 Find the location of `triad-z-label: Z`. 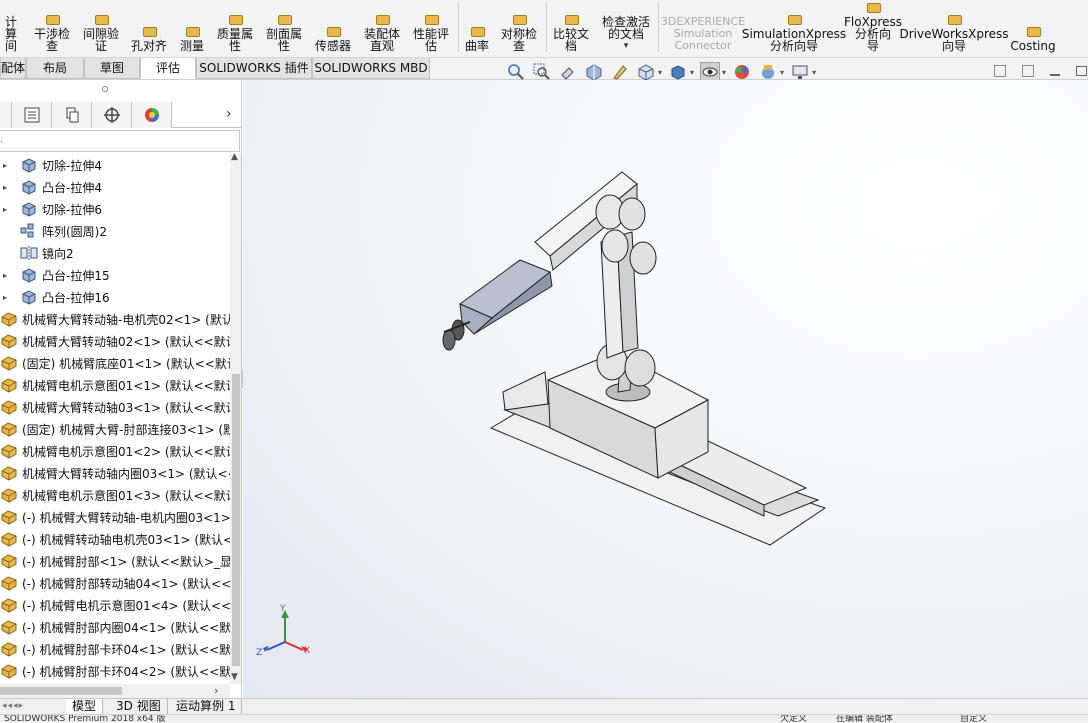

triad-z-label: Z is located at coordinates (259, 653).